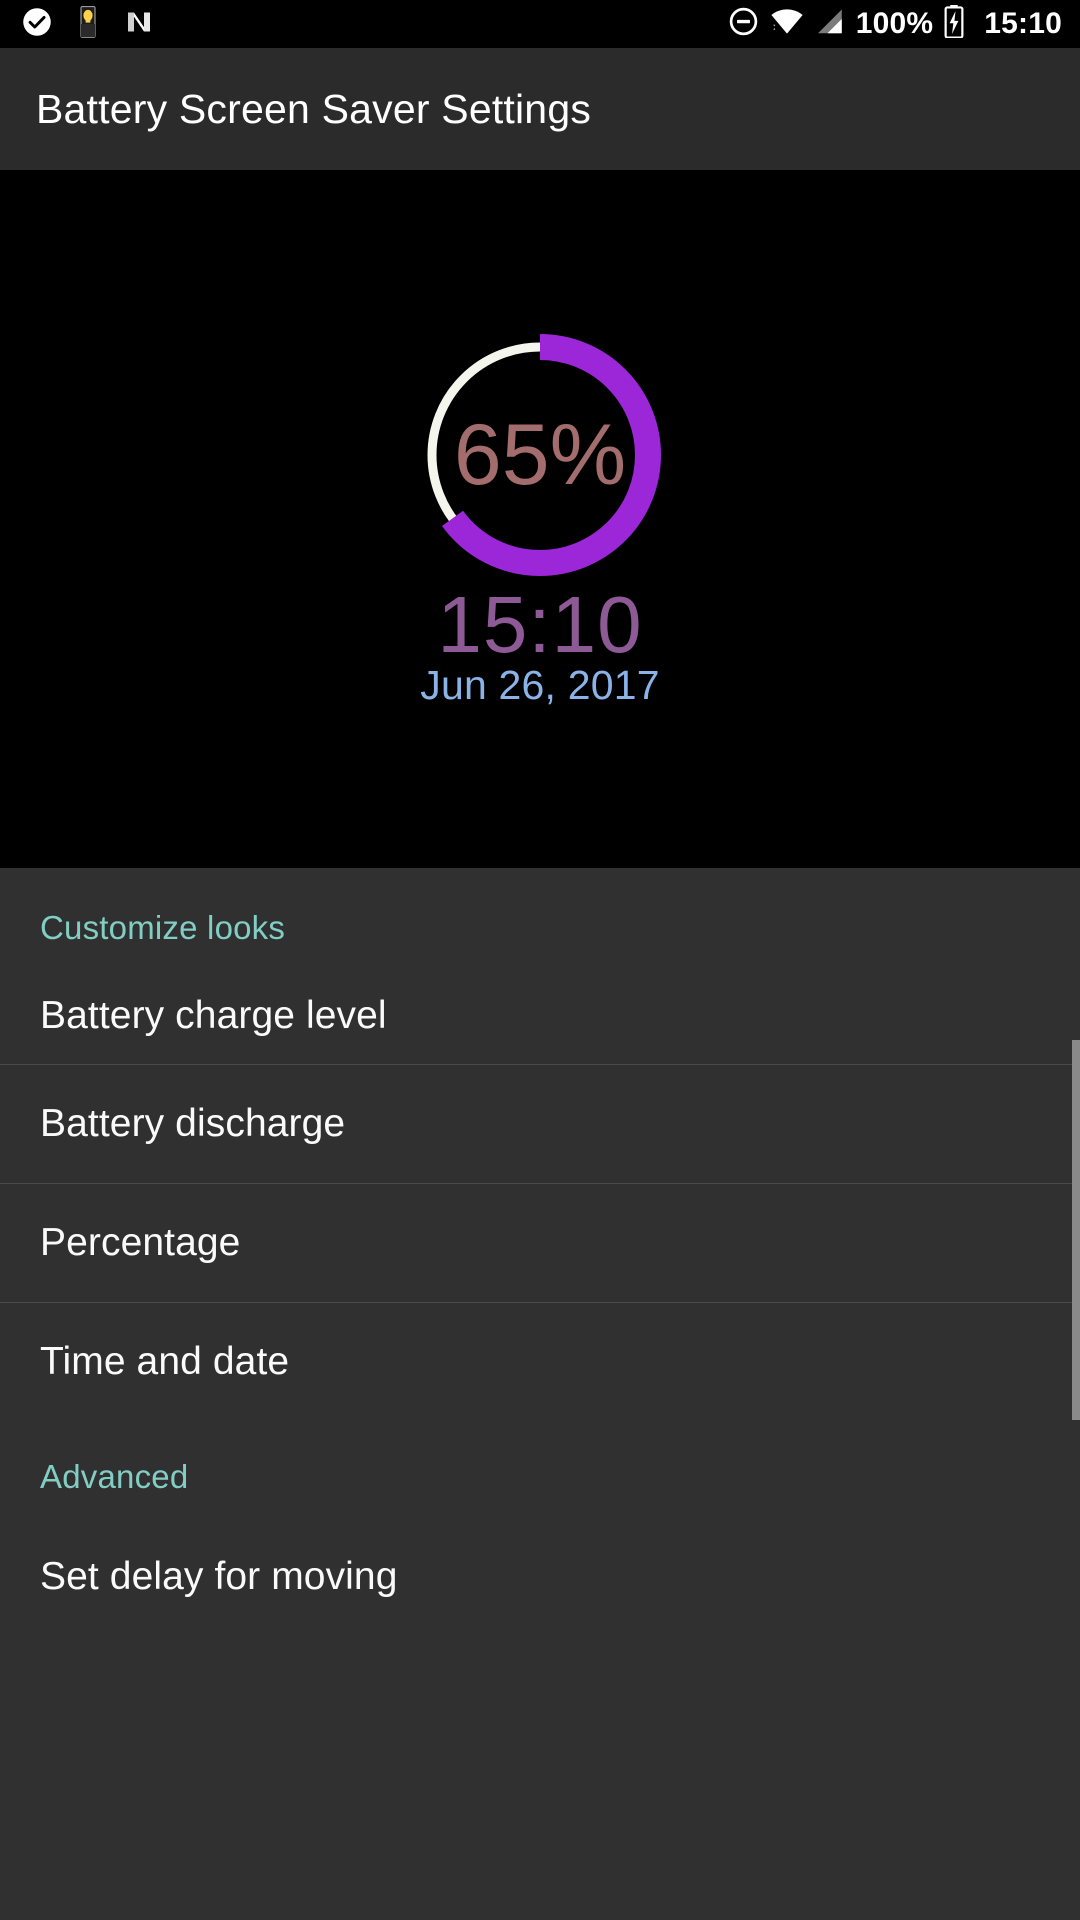 The height and width of the screenshot is (1920, 1080). I want to click on section-header-customize-looks: Customize looks, so click(163, 927).